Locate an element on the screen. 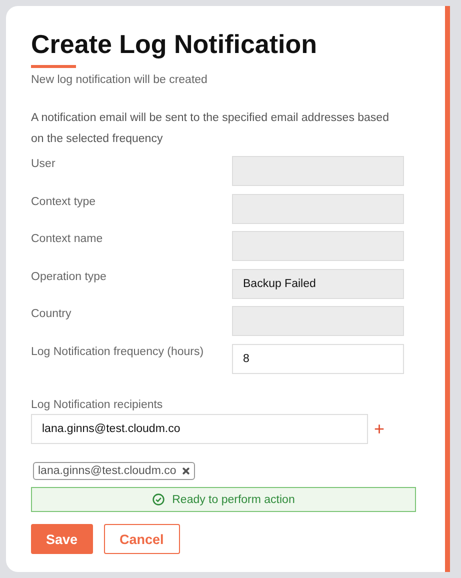 Image resolution: width=461 pixels, height=578 pixels. field-label: Context name is located at coordinates (67, 238).